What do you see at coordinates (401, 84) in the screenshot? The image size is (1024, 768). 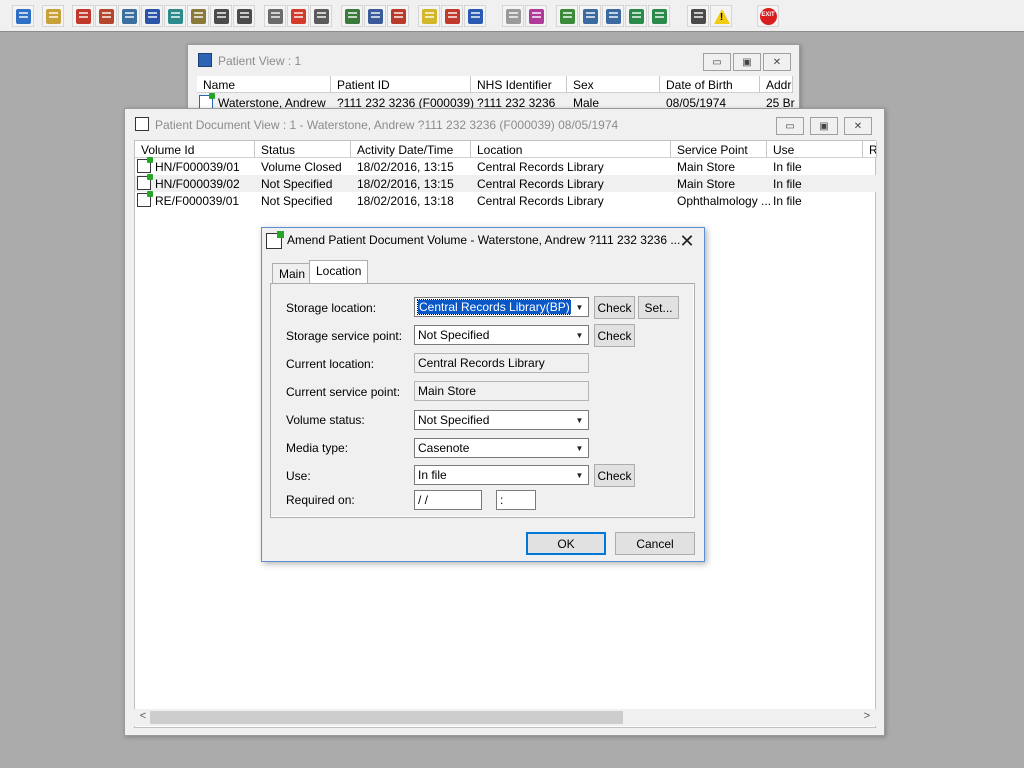 I see `col-patient-id: Patient ID` at bounding box center [401, 84].